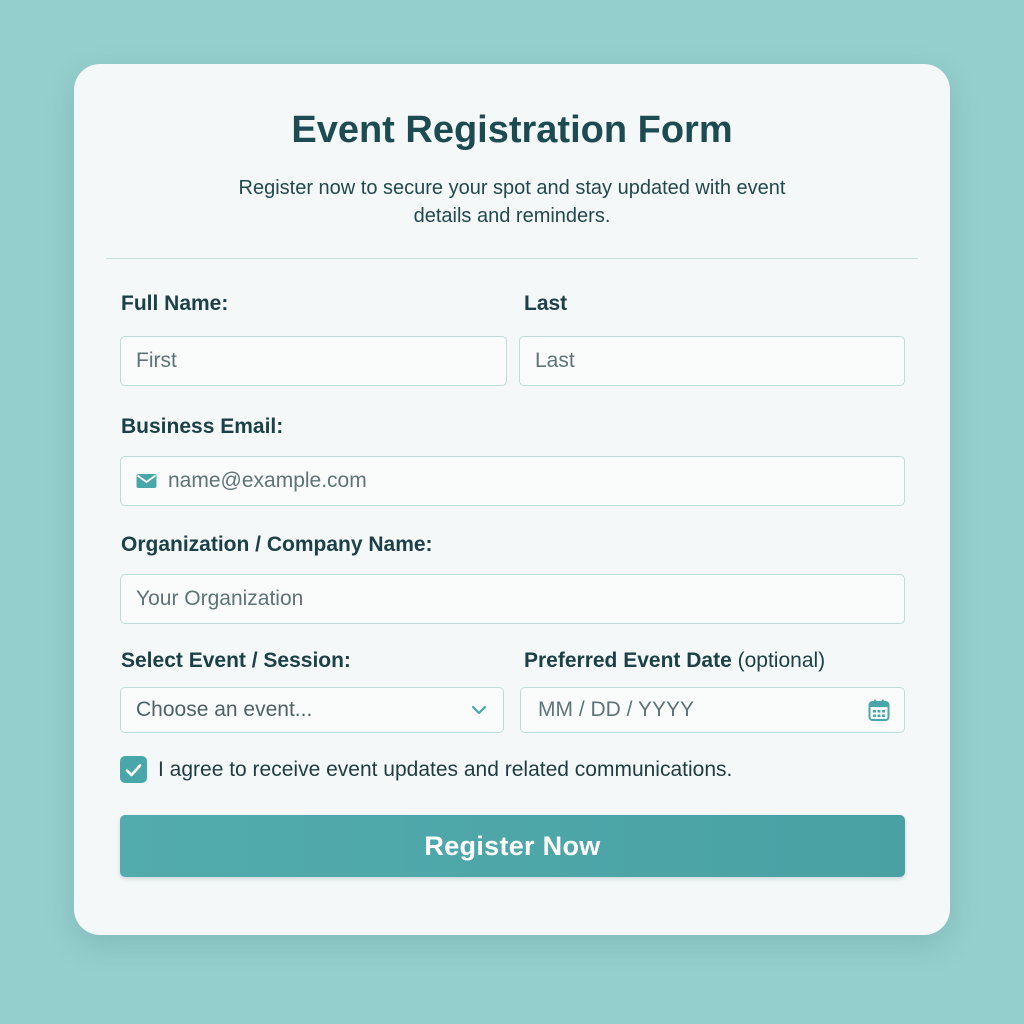  What do you see at coordinates (546, 303) in the screenshot?
I see `last-name-label: Last` at bounding box center [546, 303].